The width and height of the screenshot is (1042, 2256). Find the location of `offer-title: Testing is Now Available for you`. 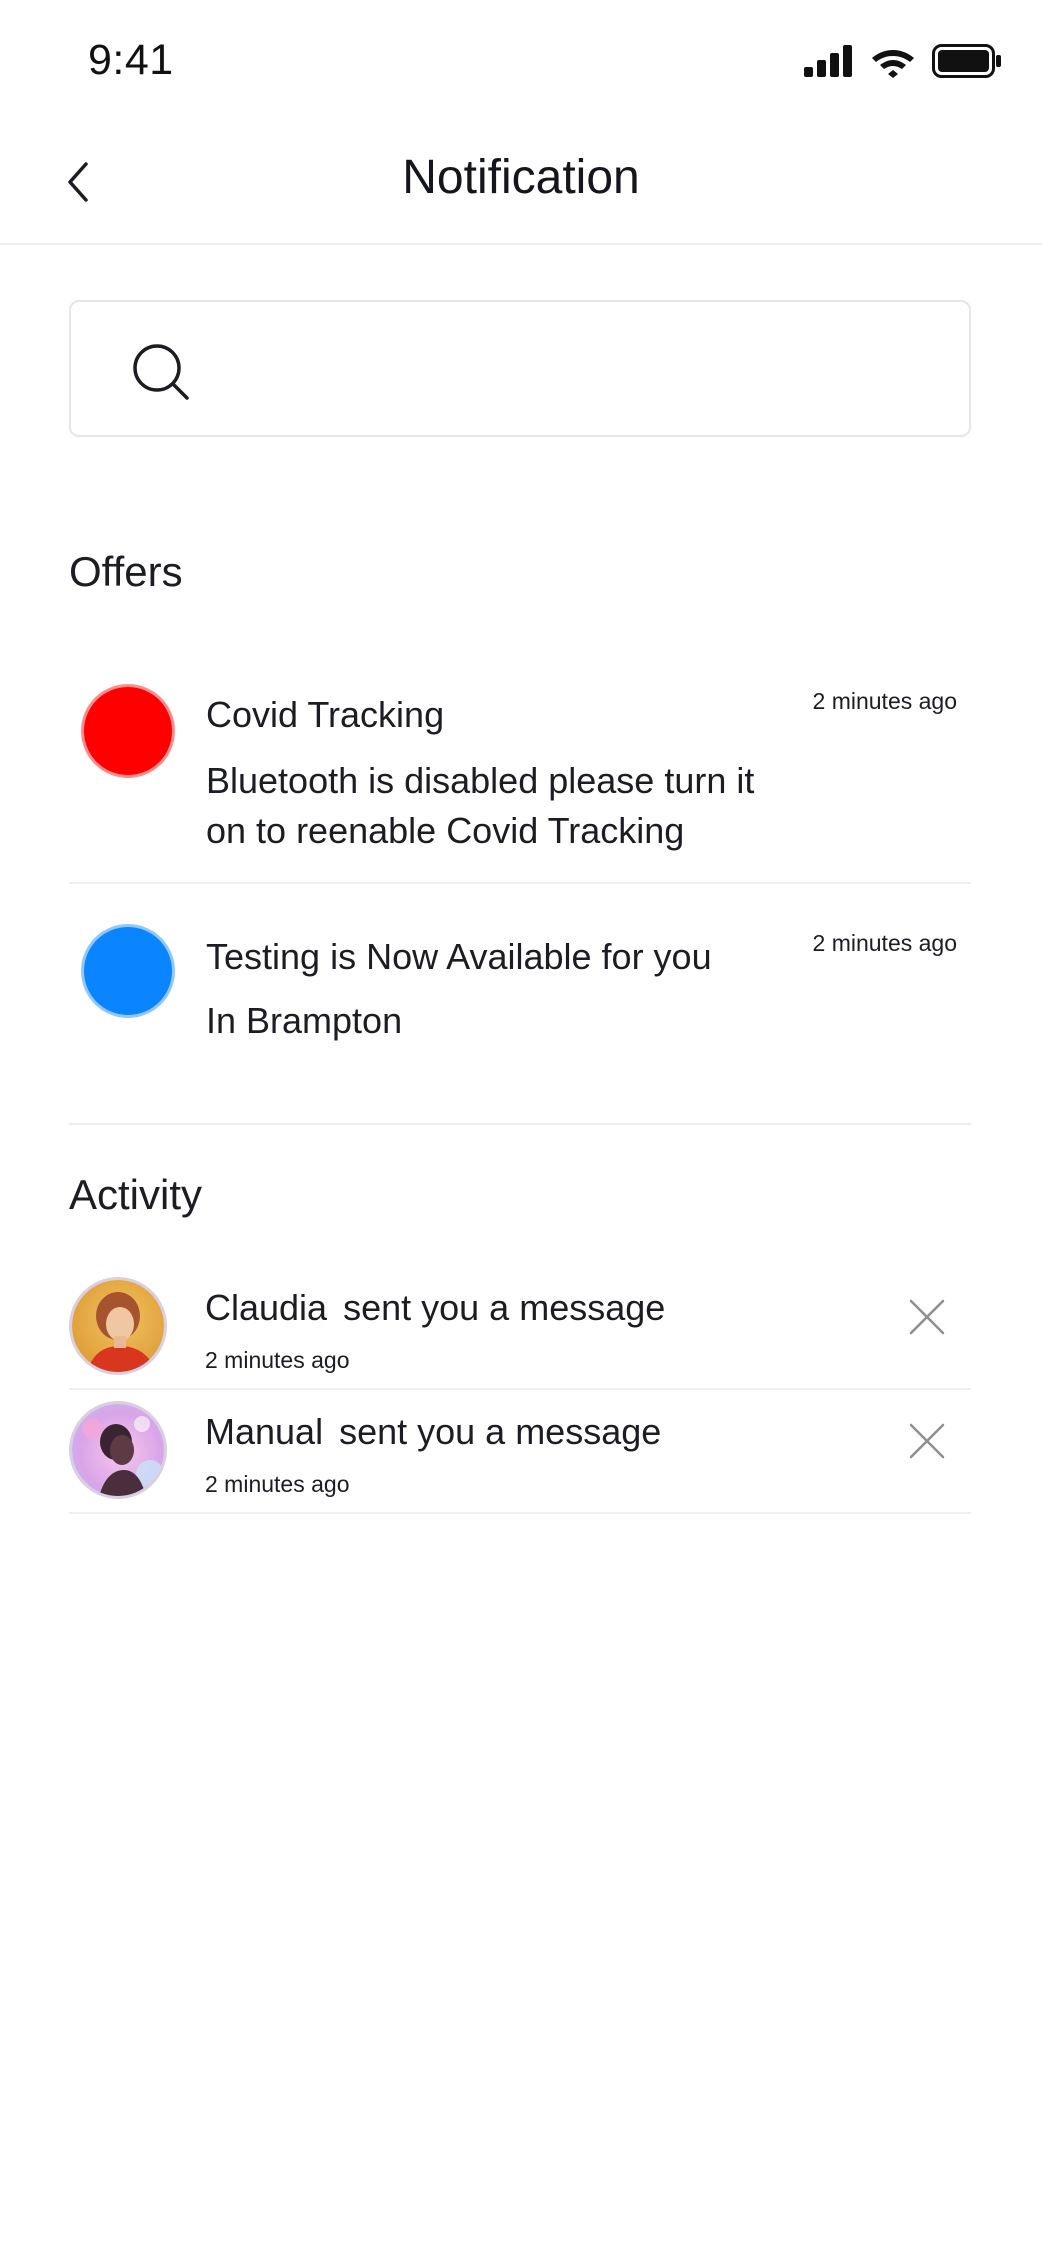

offer-title: Testing is Now Available for you is located at coordinates (459, 956).